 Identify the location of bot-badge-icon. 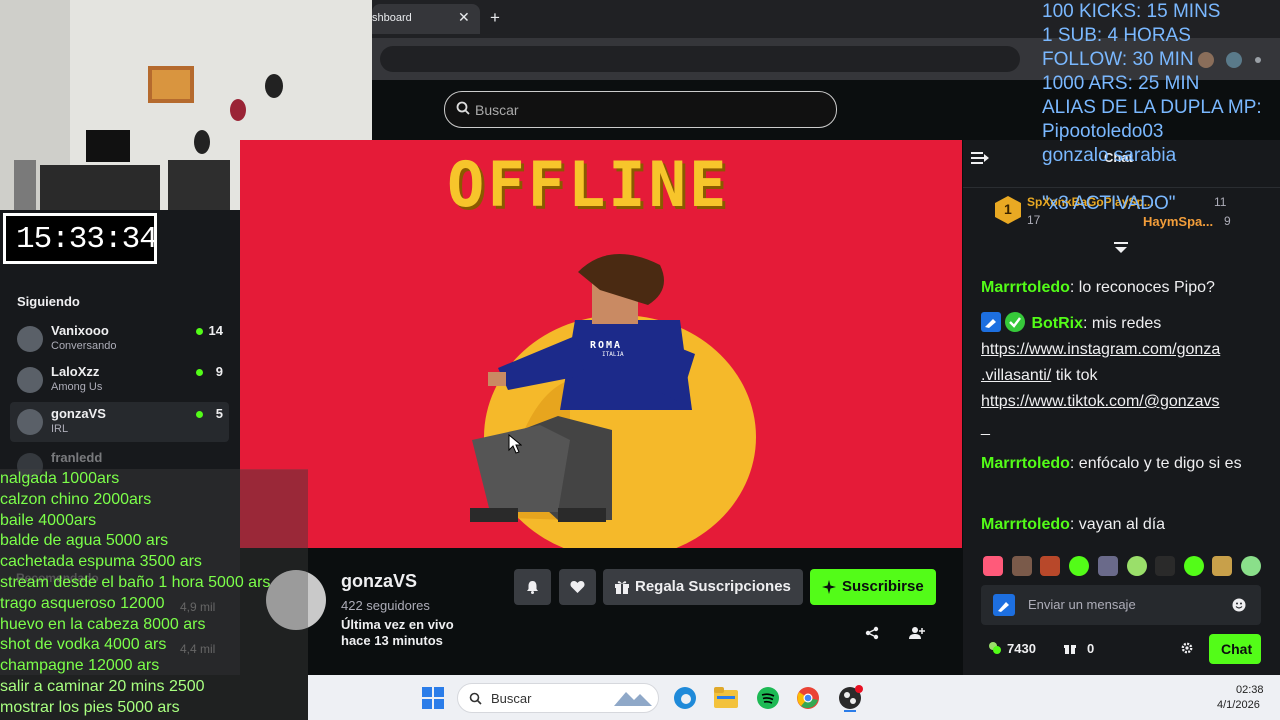
(1003, 322).